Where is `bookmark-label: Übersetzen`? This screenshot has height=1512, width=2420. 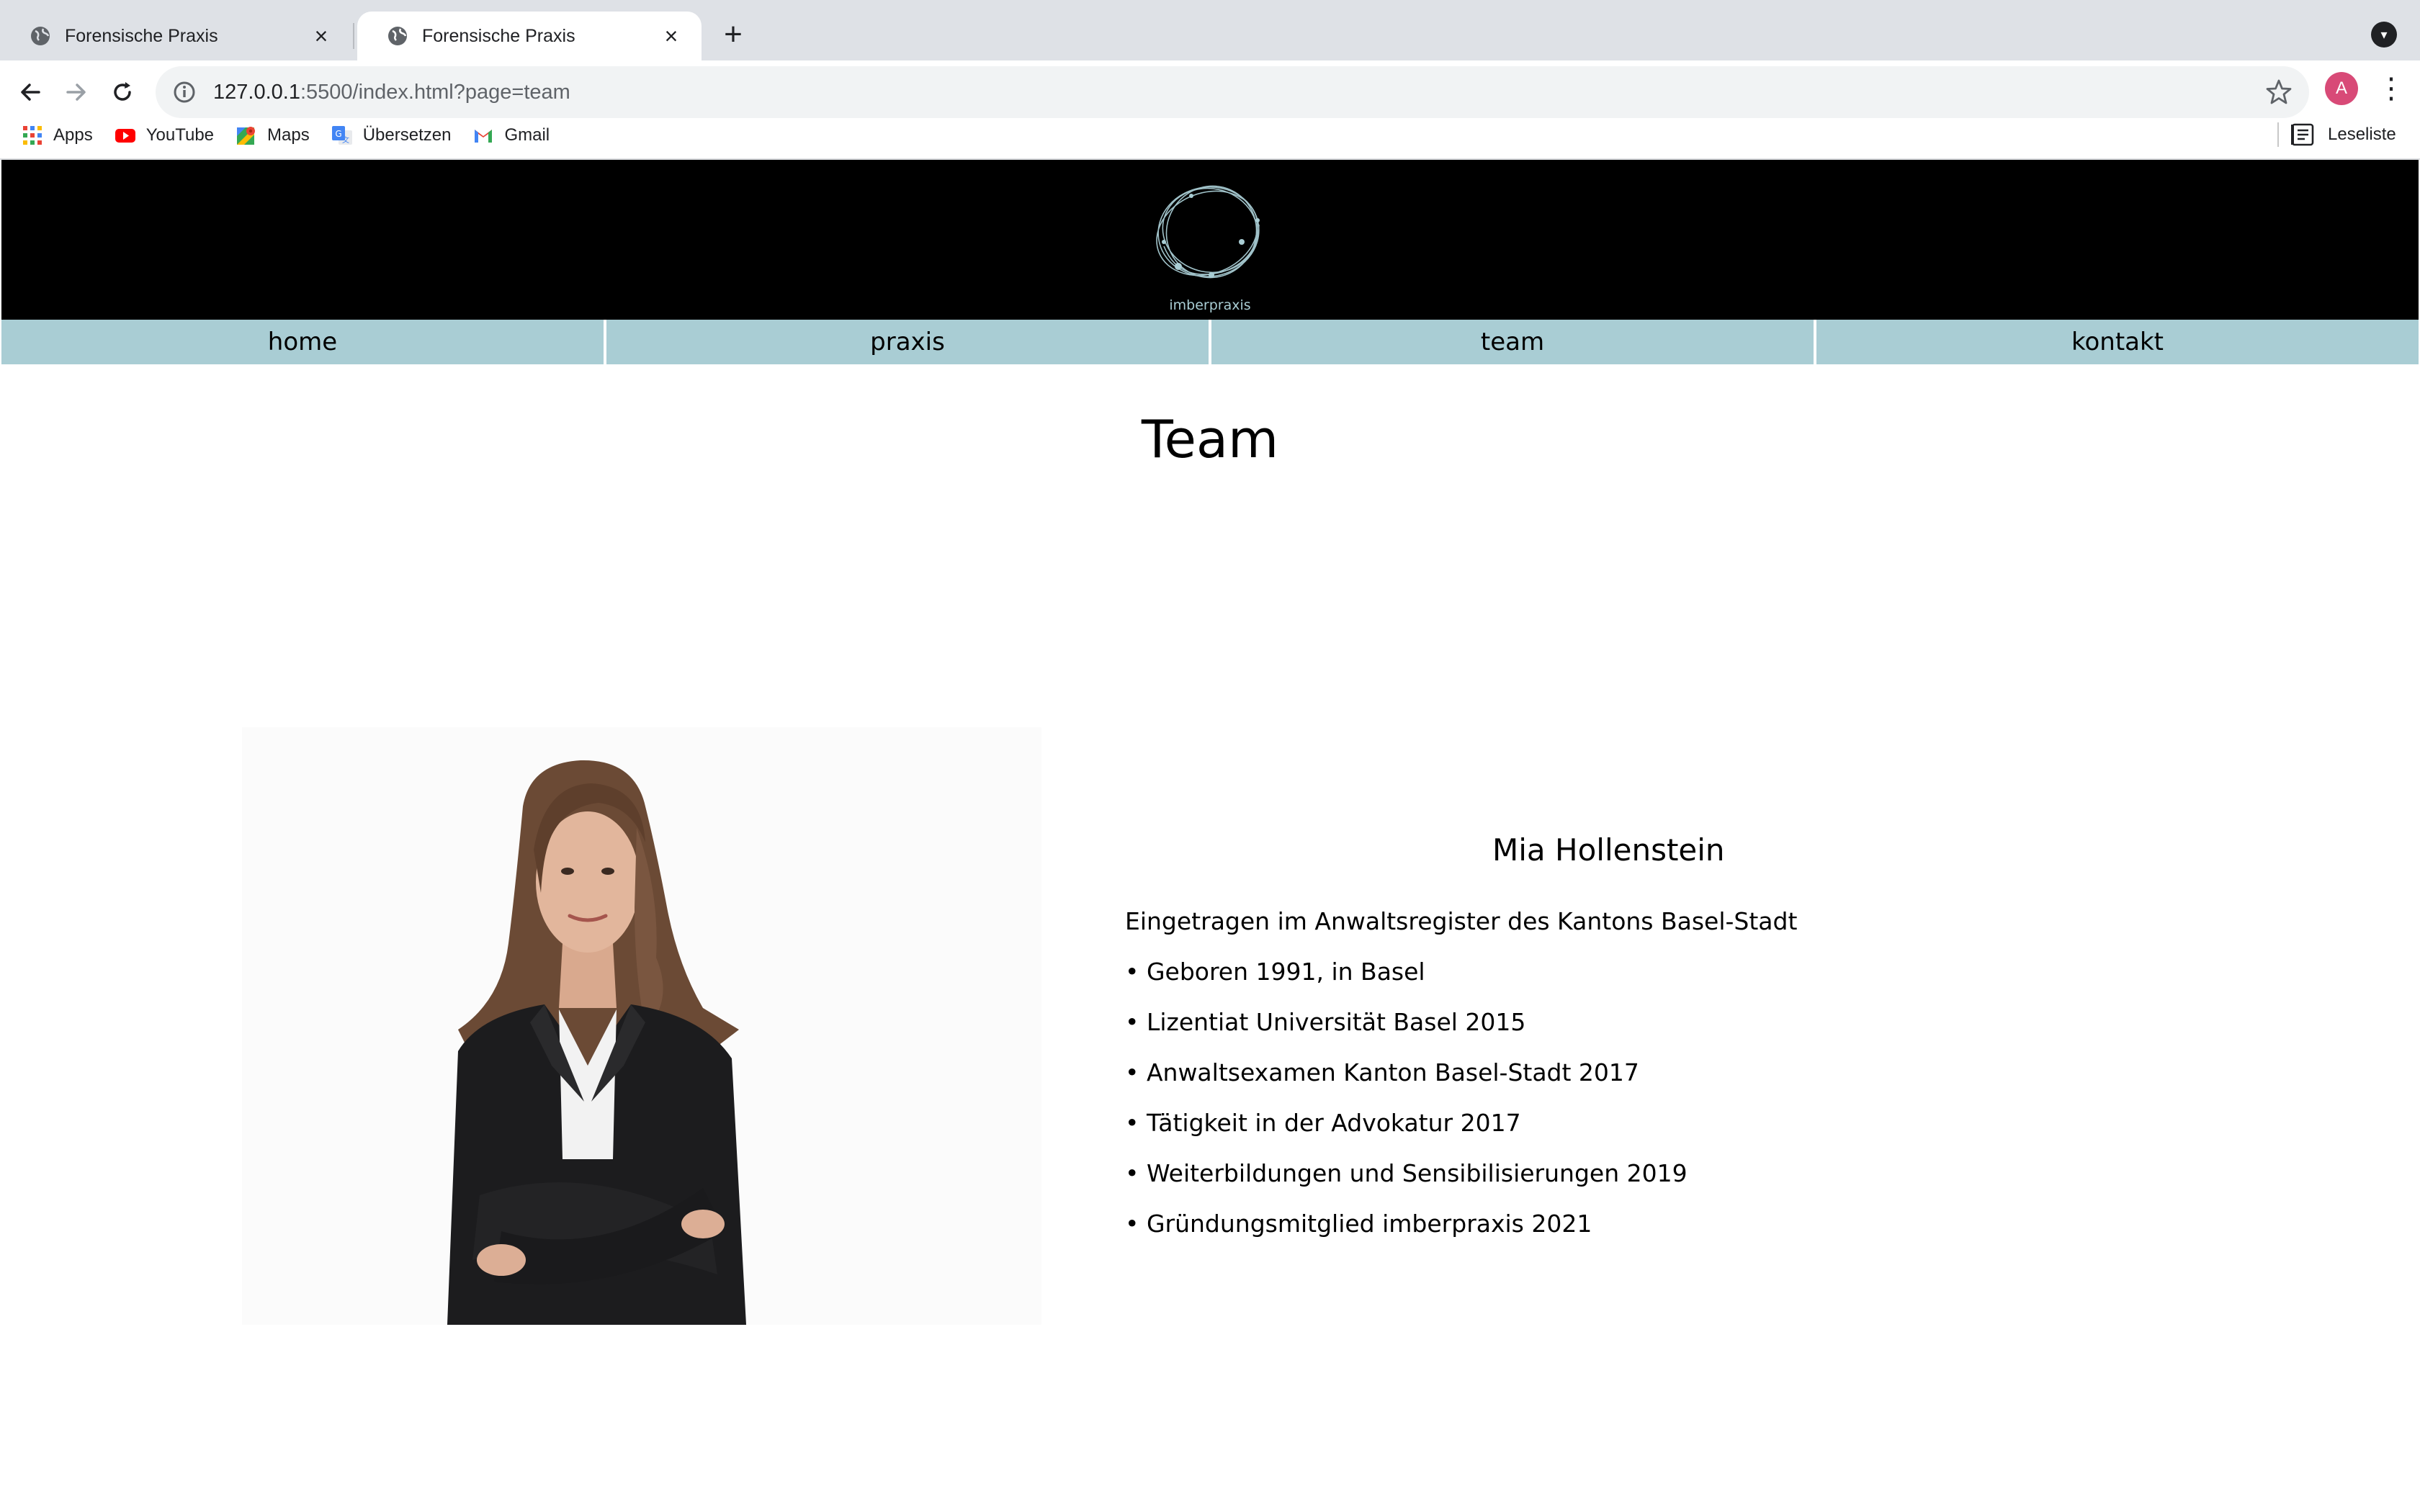 bookmark-label: Übersetzen is located at coordinates (407, 135).